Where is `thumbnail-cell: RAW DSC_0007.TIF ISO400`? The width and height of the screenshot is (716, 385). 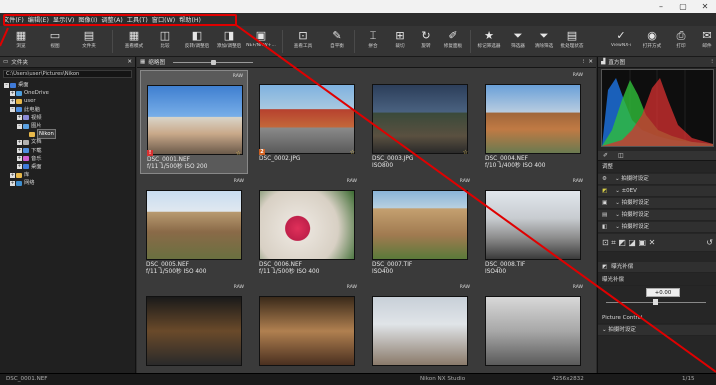
thumbnail-cell: RAW DSC_0007.TIF ISO400 is located at coordinates (420, 228).